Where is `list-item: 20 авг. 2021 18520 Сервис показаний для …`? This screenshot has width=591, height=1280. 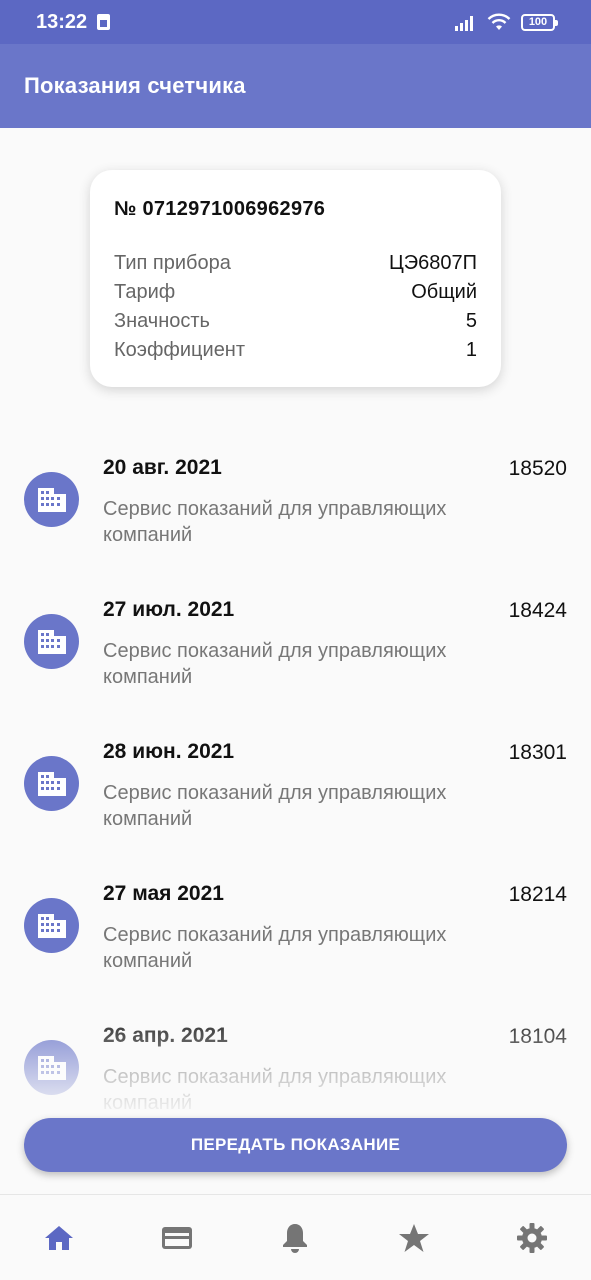
list-item: 20 авг. 2021 18520 Сервис показаний для … is located at coordinates (295, 511).